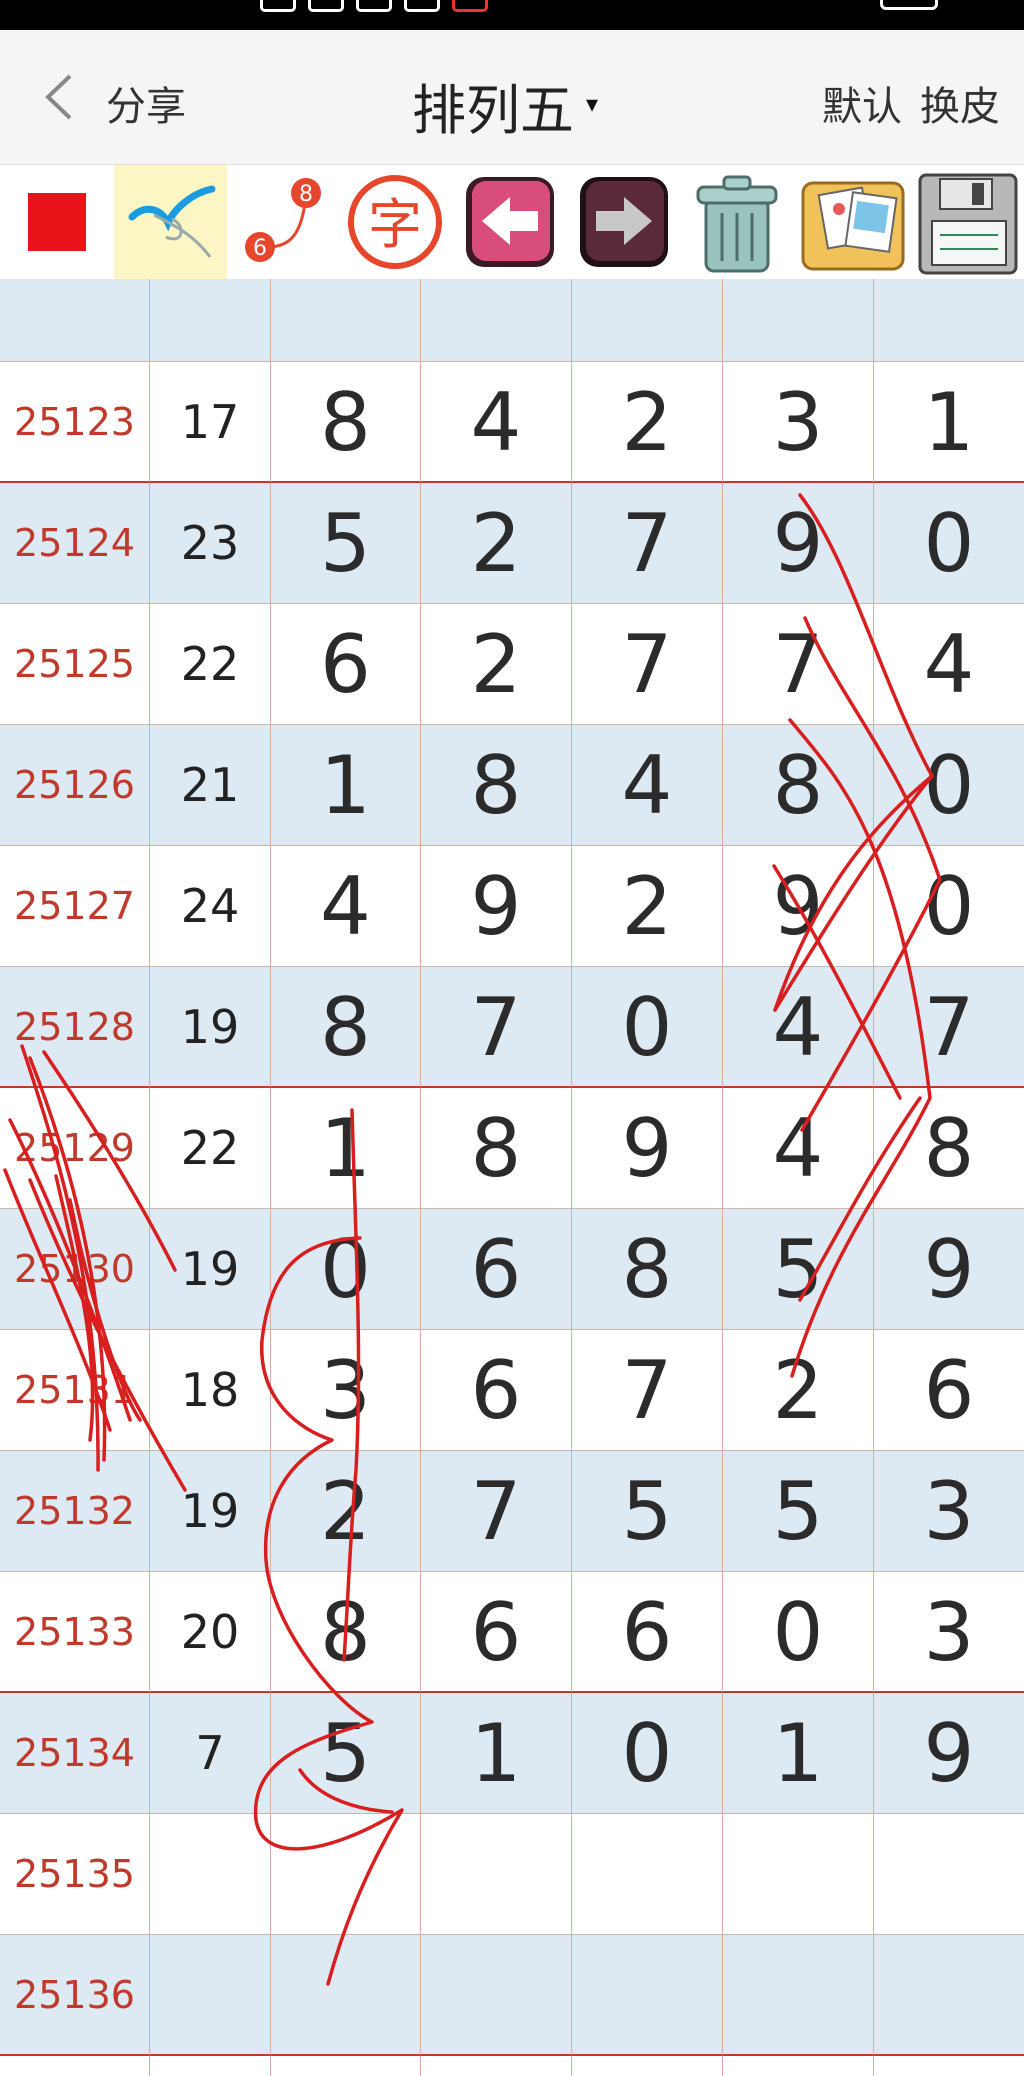  What do you see at coordinates (960, 103) in the screenshot?
I see `change-skin-button: 换皮` at bounding box center [960, 103].